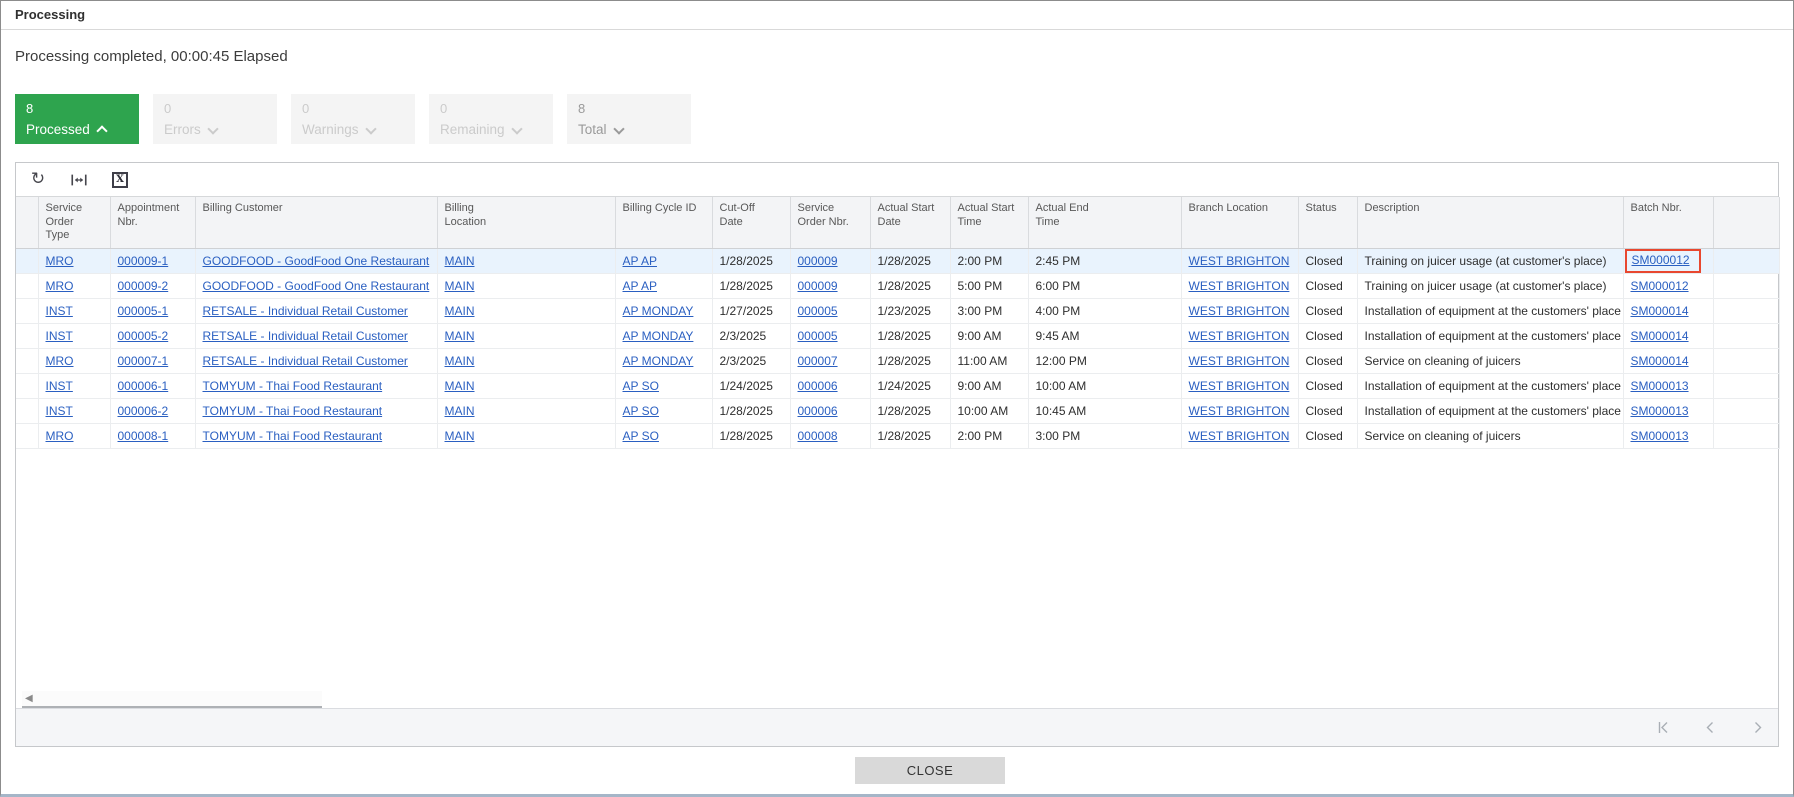 This screenshot has height=797, width=1794. Describe the element at coordinates (930, 770) in the screenshot. I see `close-button: CLOSE` at that location.